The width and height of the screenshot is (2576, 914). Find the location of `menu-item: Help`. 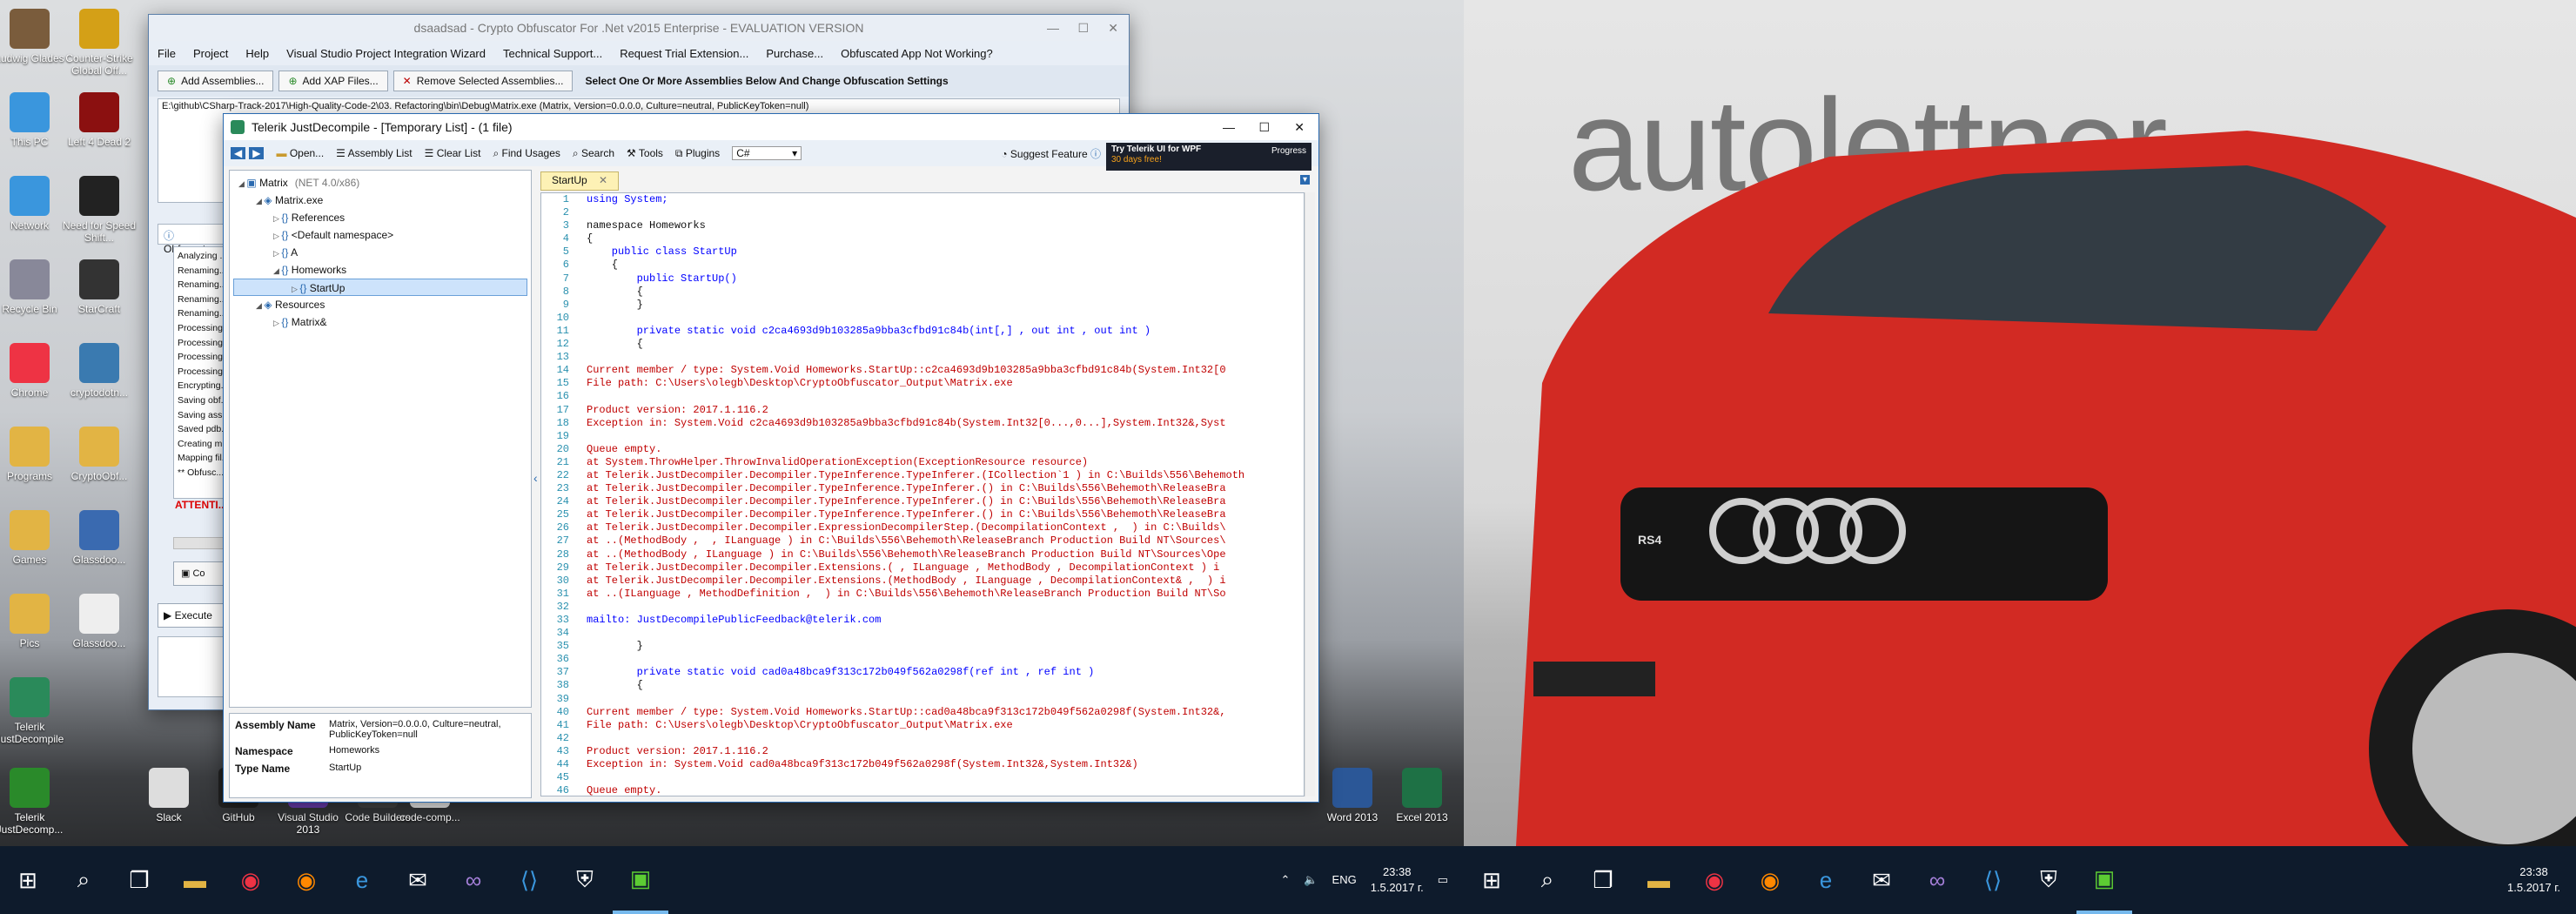

menu-item: Help is located at coordinates (257, 53).